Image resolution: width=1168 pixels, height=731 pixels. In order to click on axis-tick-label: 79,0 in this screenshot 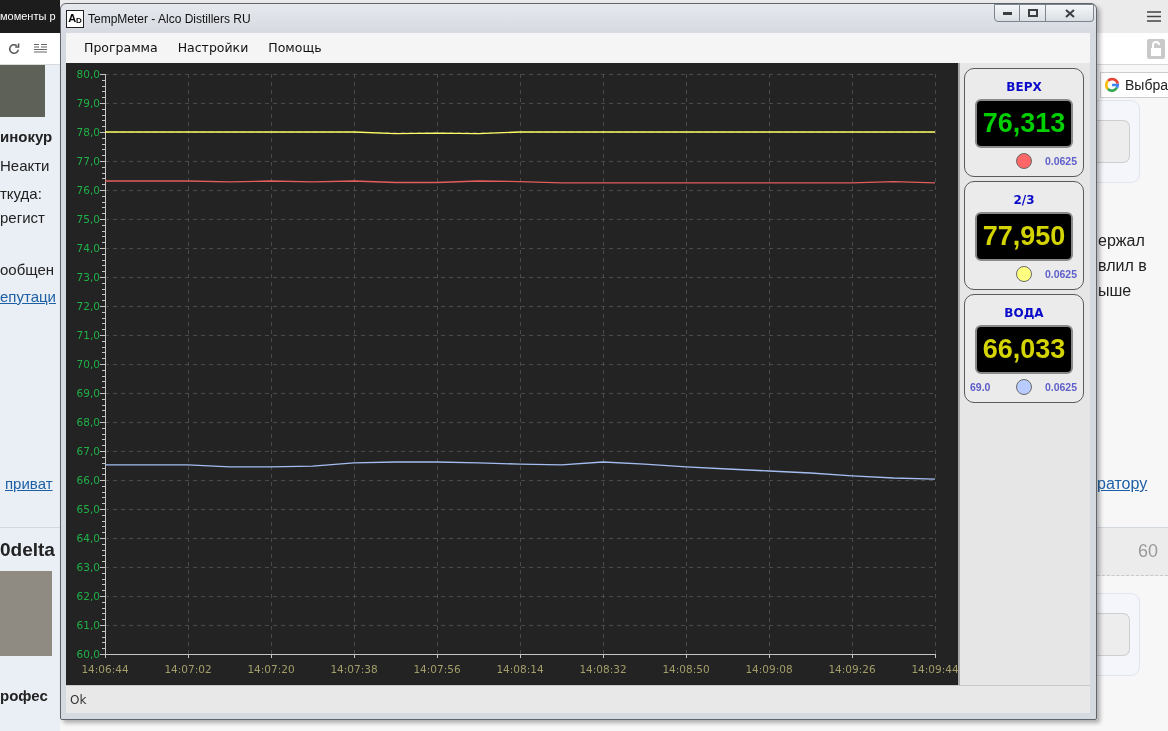, I will do `click(88, 103)`.